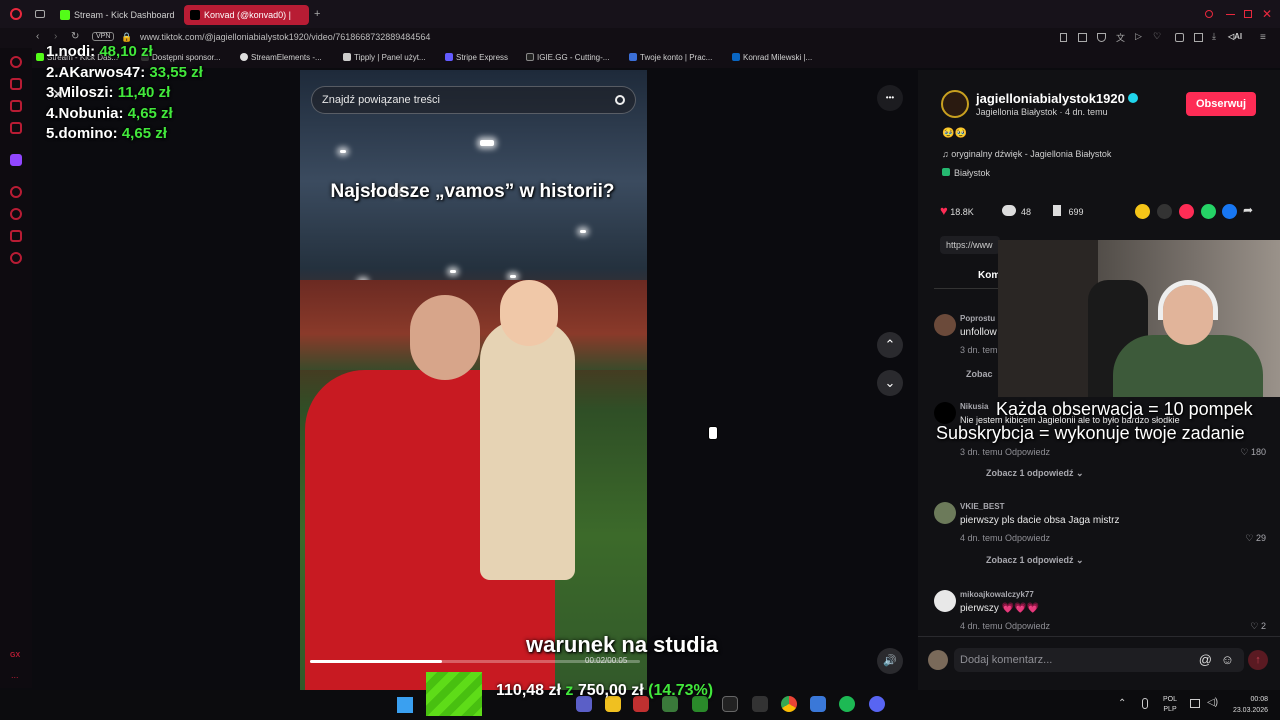 This screenshot has height=720, width=1280. Describe the element at coordinates (16, 160) in the screenshot. I see `sidebar-item-twitch` at that location.